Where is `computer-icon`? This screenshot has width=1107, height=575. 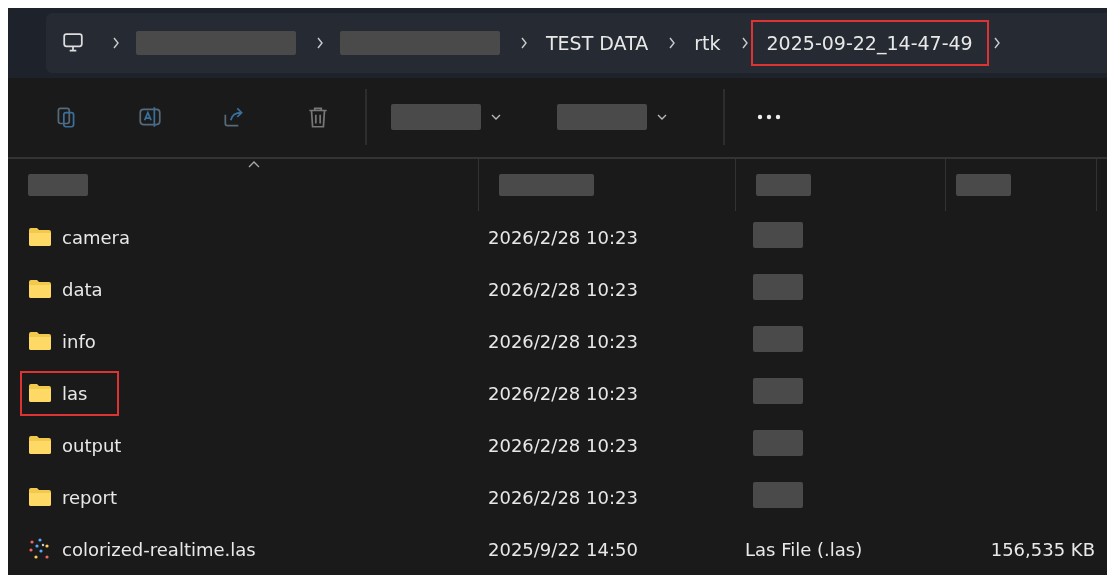
computer-icon is located at coordinates (73, 42).